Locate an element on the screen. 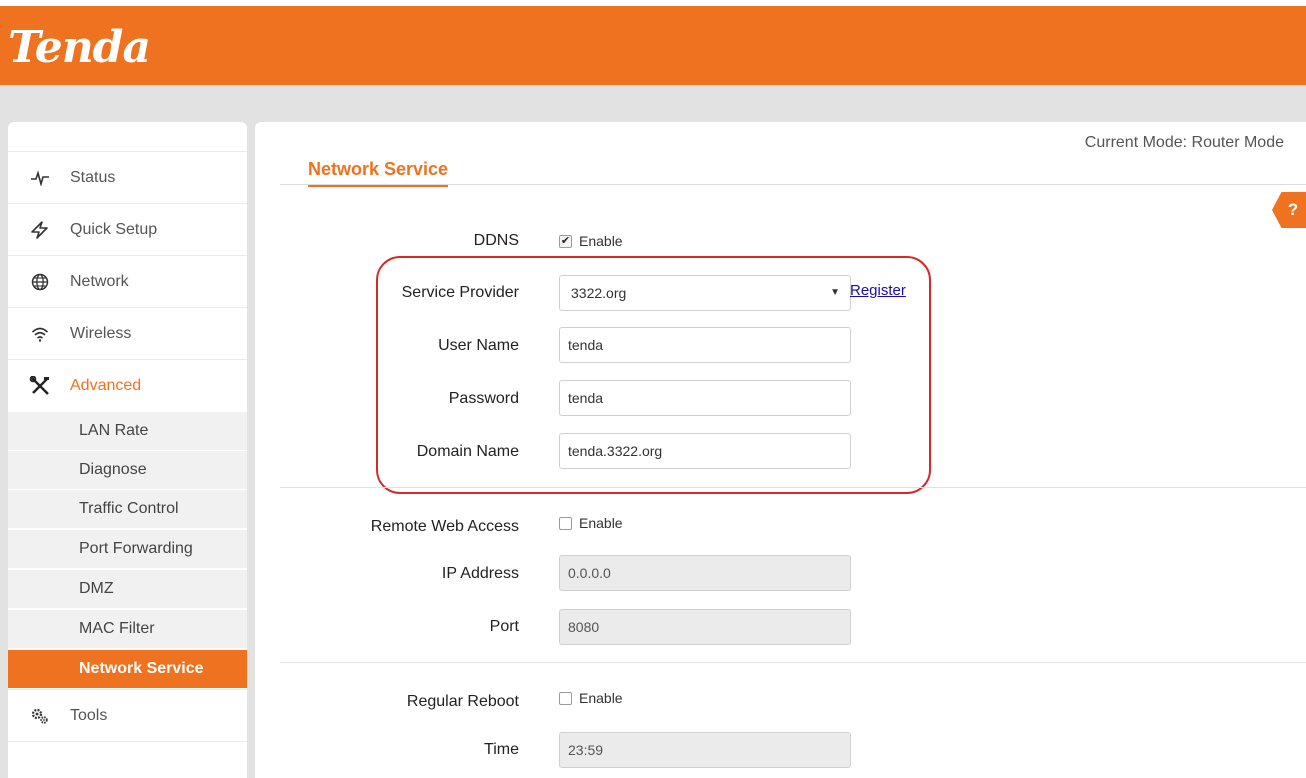 The width and height of the screenshot is (1306, 778). sidebar-subitem-traffic-control: Traffic Control is located at coordinates (127, 508).